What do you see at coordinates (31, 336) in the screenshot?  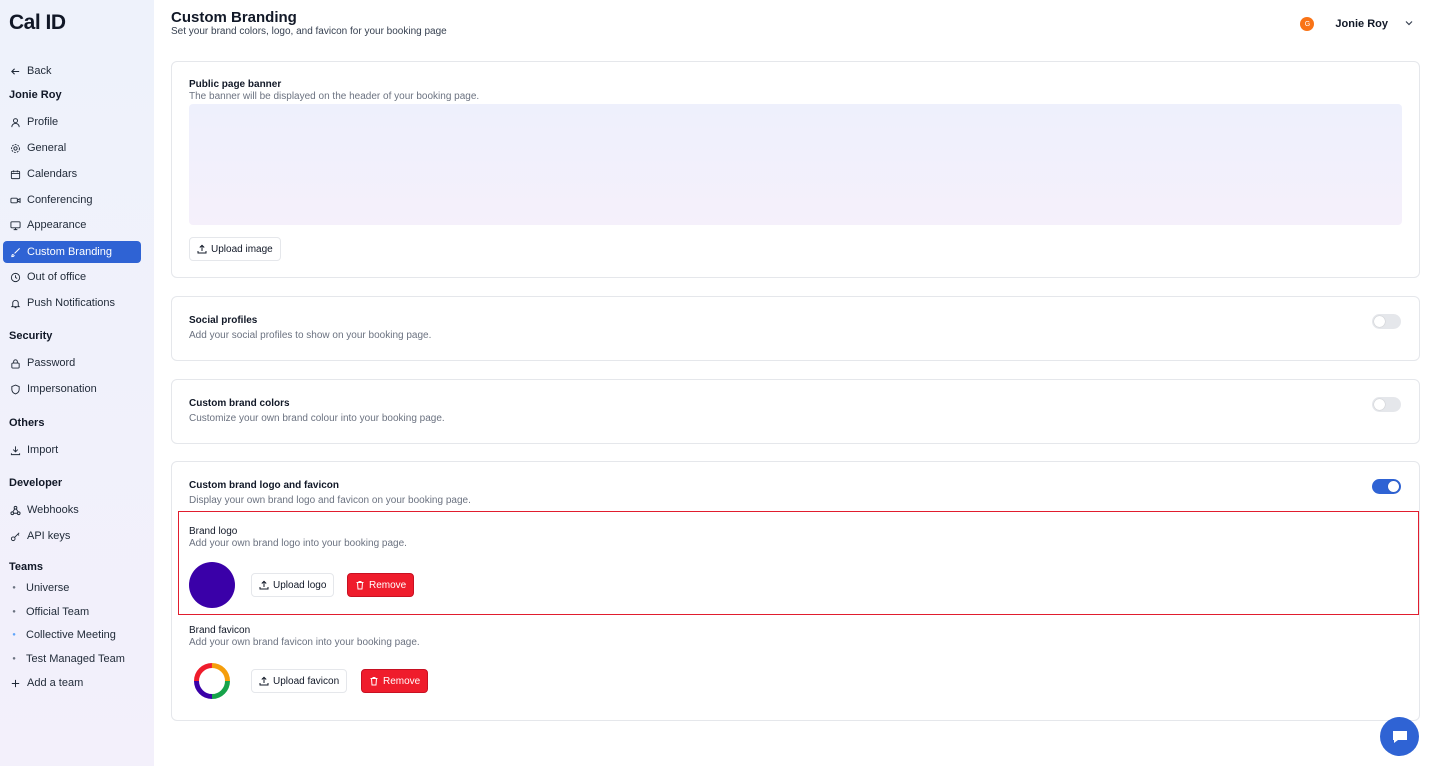 I see `security-heading: Security` at bounding box center [31, 336].